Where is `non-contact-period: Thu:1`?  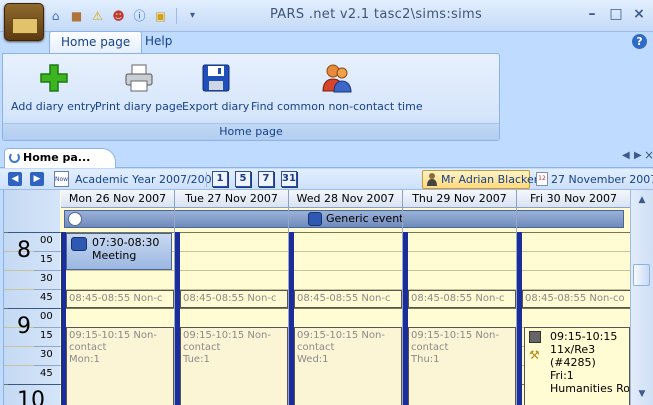 non-contact-period: Thu:1 is located at coordinates (425, 359).